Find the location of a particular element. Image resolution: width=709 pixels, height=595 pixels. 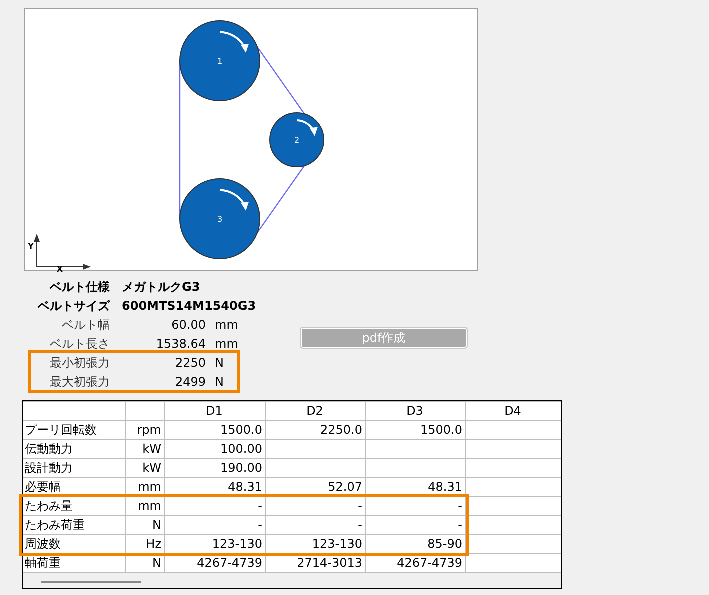

spec-value: 600MTS14M1540G3 is located at coordinates (189, 306).